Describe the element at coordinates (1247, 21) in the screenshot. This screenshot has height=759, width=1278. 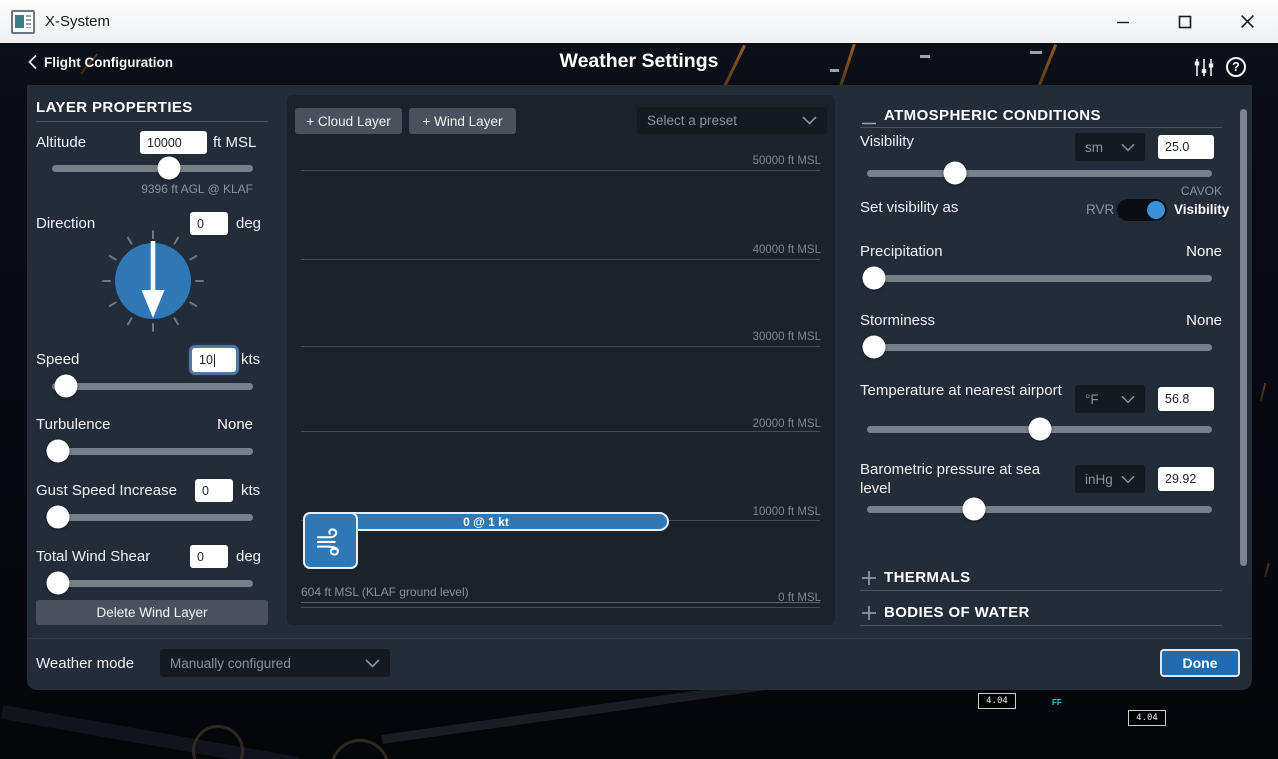
I see `close-button` at that location.